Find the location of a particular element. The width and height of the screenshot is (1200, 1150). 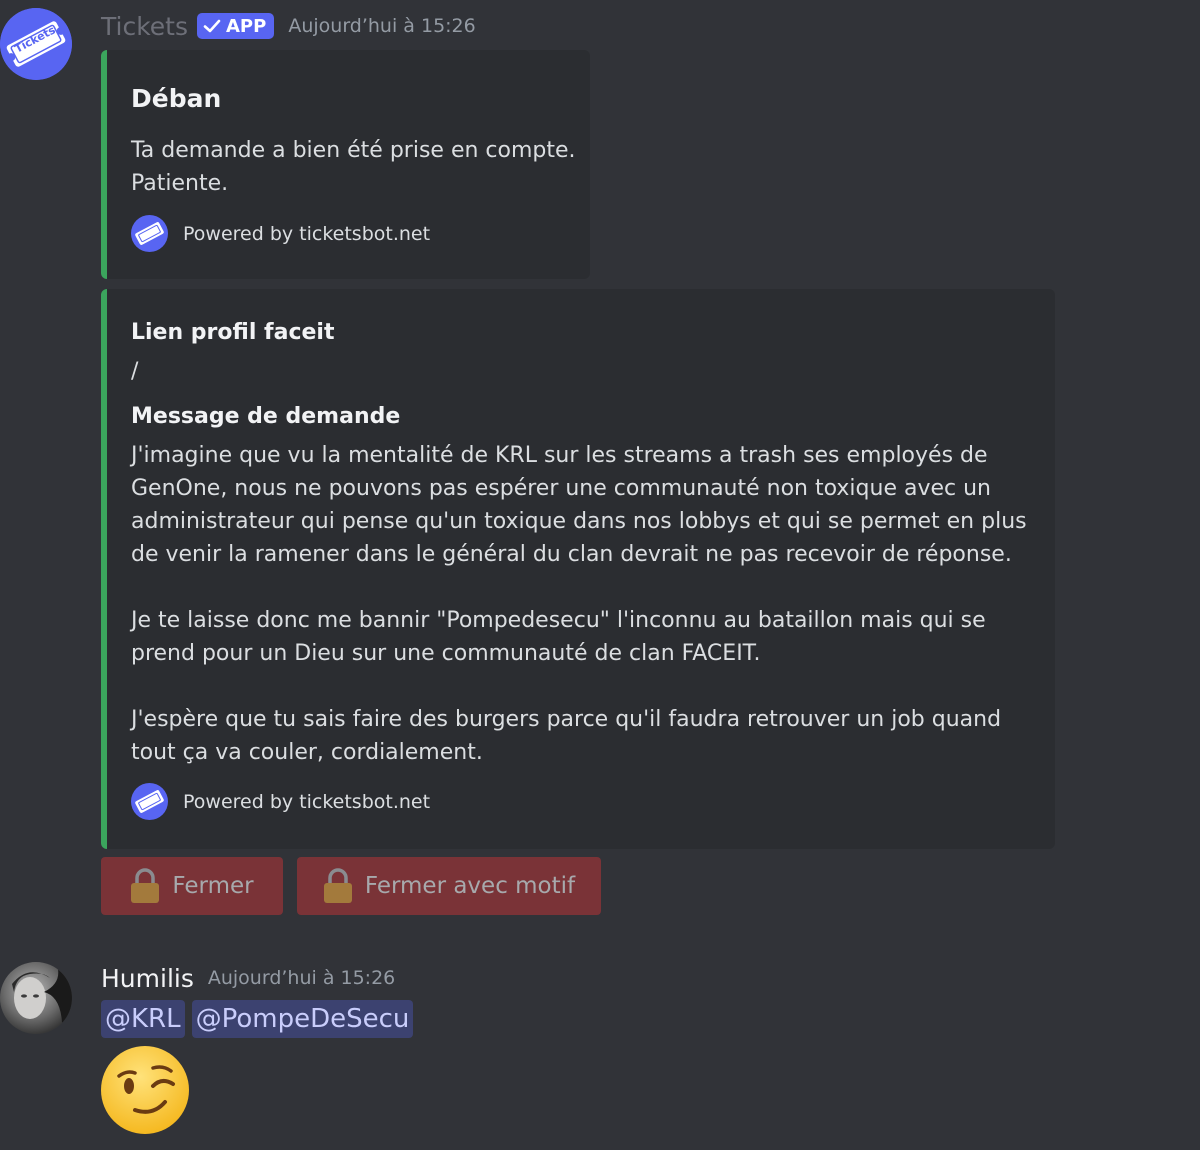

field-name-message: Message de demande is located at coordinates (266, 416).